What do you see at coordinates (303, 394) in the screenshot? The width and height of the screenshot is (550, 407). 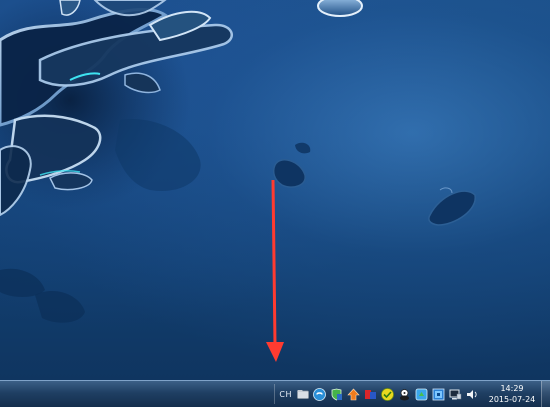 I see `folder-icon` at bounding box center [303, 394].